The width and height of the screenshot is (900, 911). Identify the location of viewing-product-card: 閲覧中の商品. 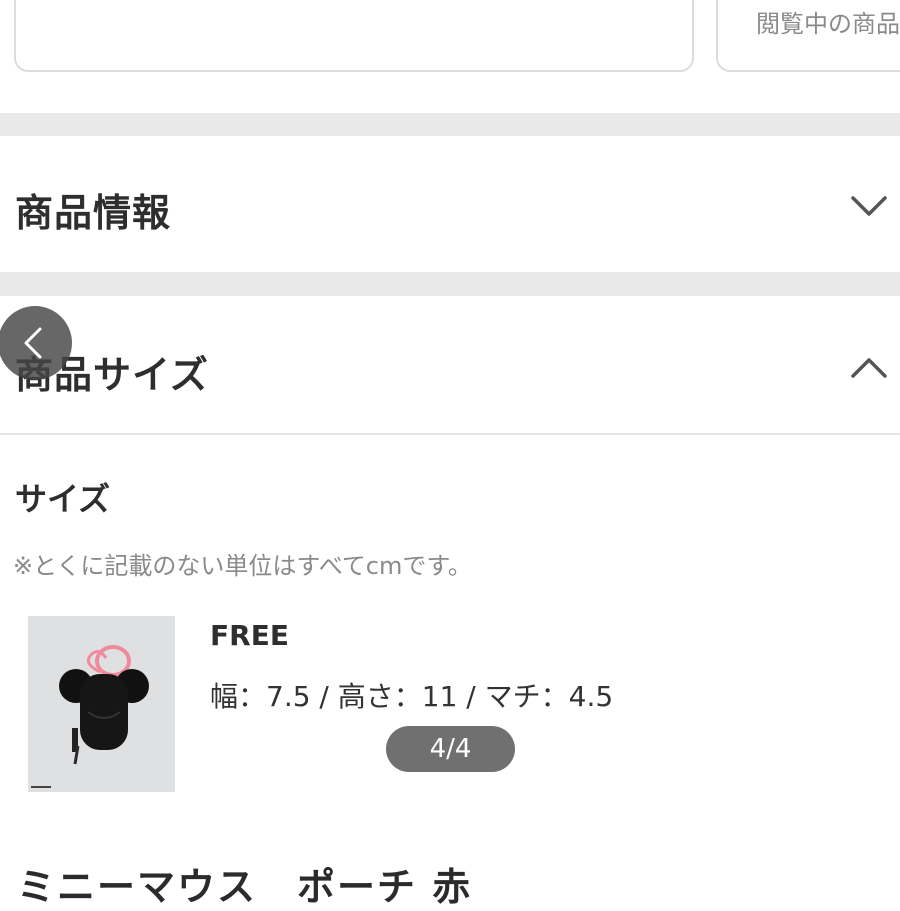
(808, 36).